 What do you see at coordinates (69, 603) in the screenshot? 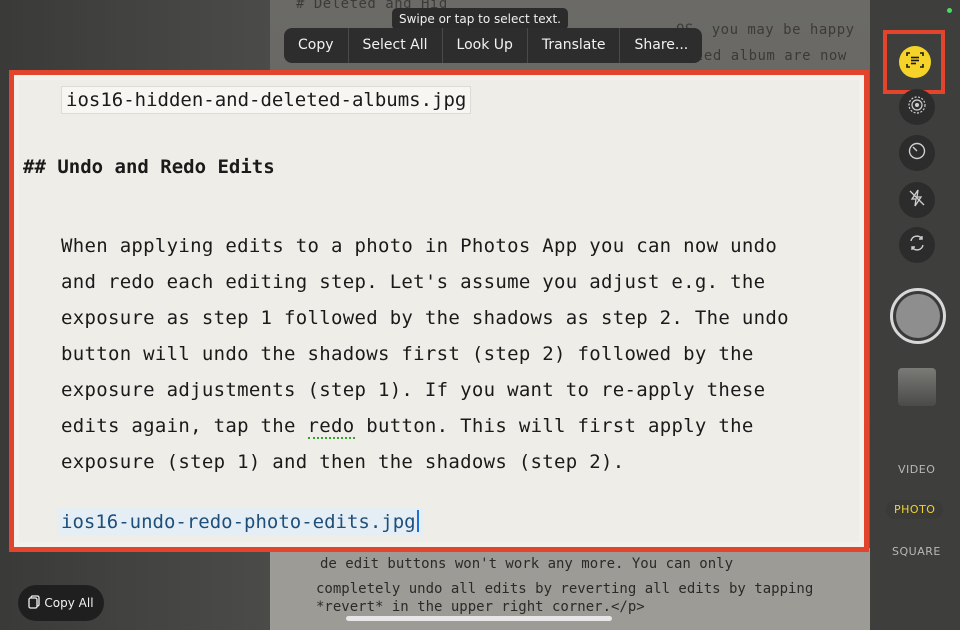
I see `copy-all-label: Copy All` at bounding box center [69, 603].